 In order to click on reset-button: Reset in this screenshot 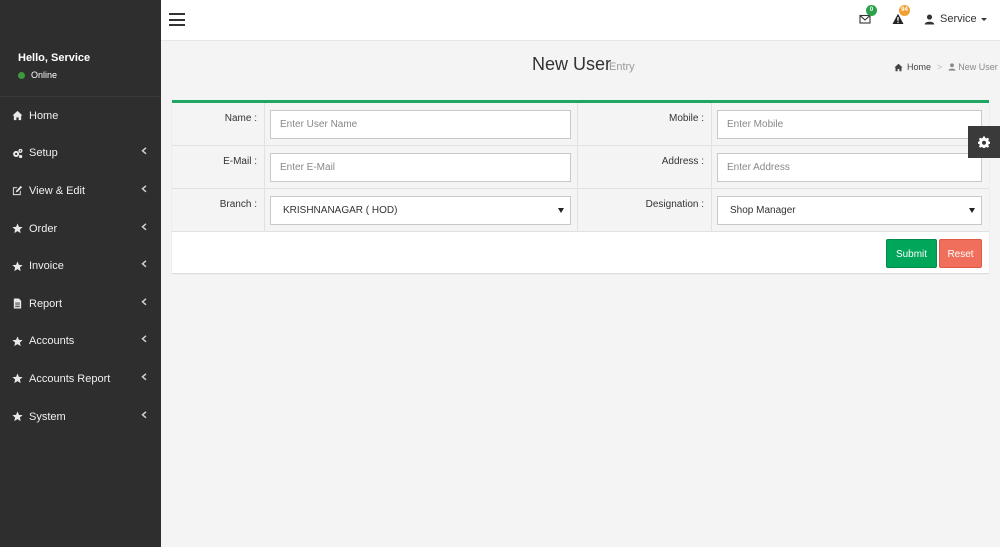, I will do `click(960, 253)`.